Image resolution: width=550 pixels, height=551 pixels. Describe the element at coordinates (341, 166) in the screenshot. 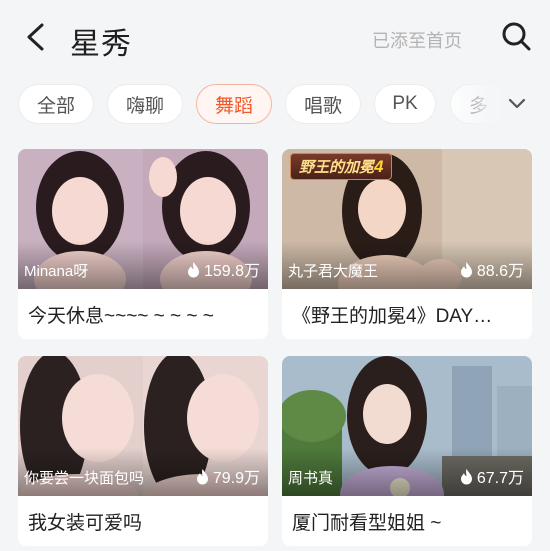

I see `event-badge: 野王的加冕4` at that location.